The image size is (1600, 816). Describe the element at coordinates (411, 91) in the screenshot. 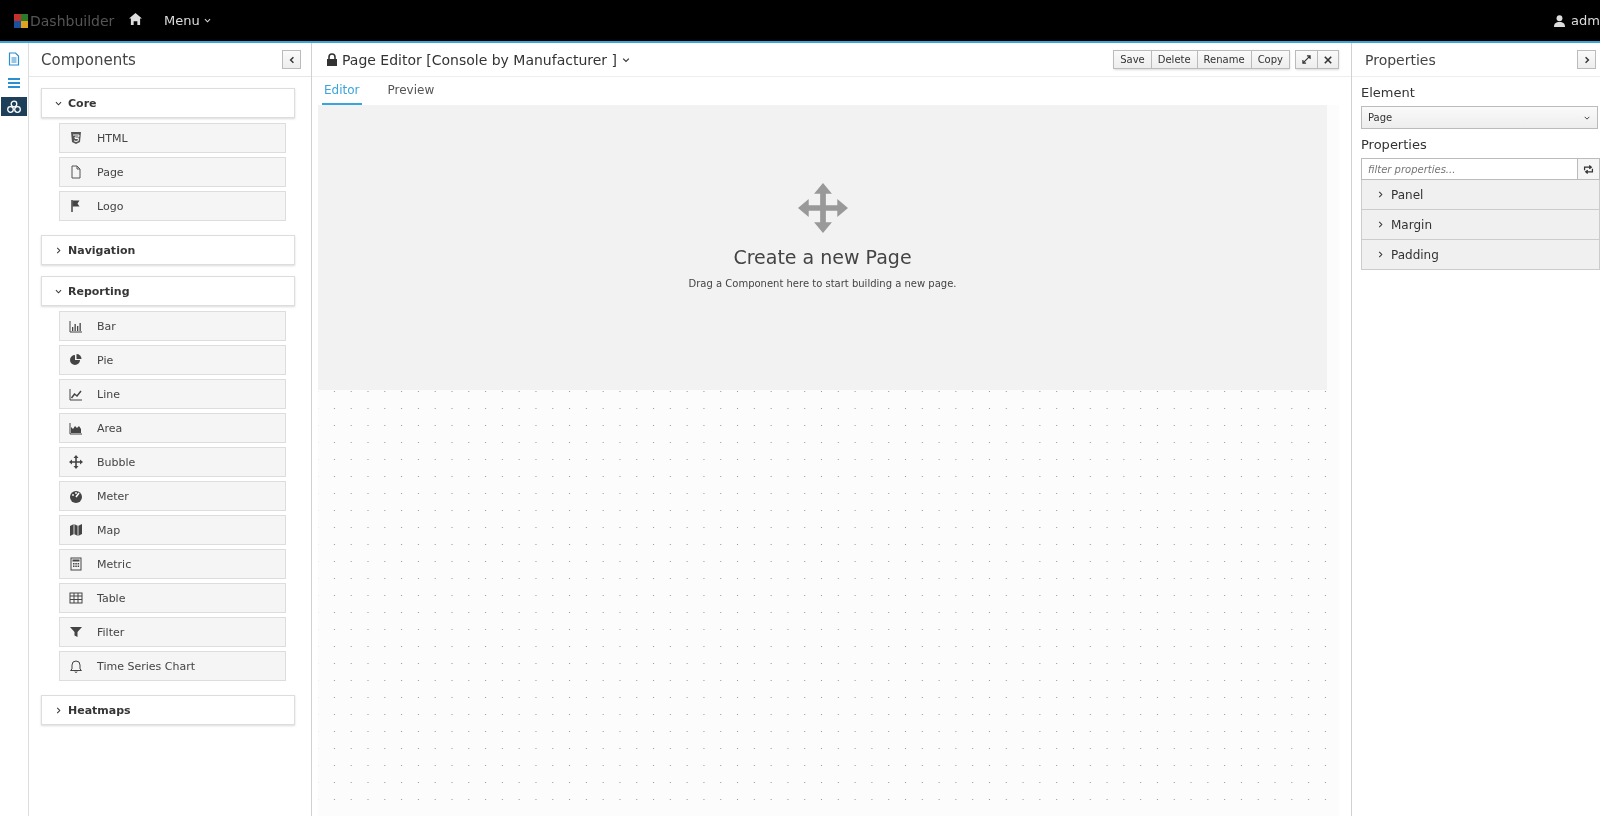

I see `tab: Preview` at that location.